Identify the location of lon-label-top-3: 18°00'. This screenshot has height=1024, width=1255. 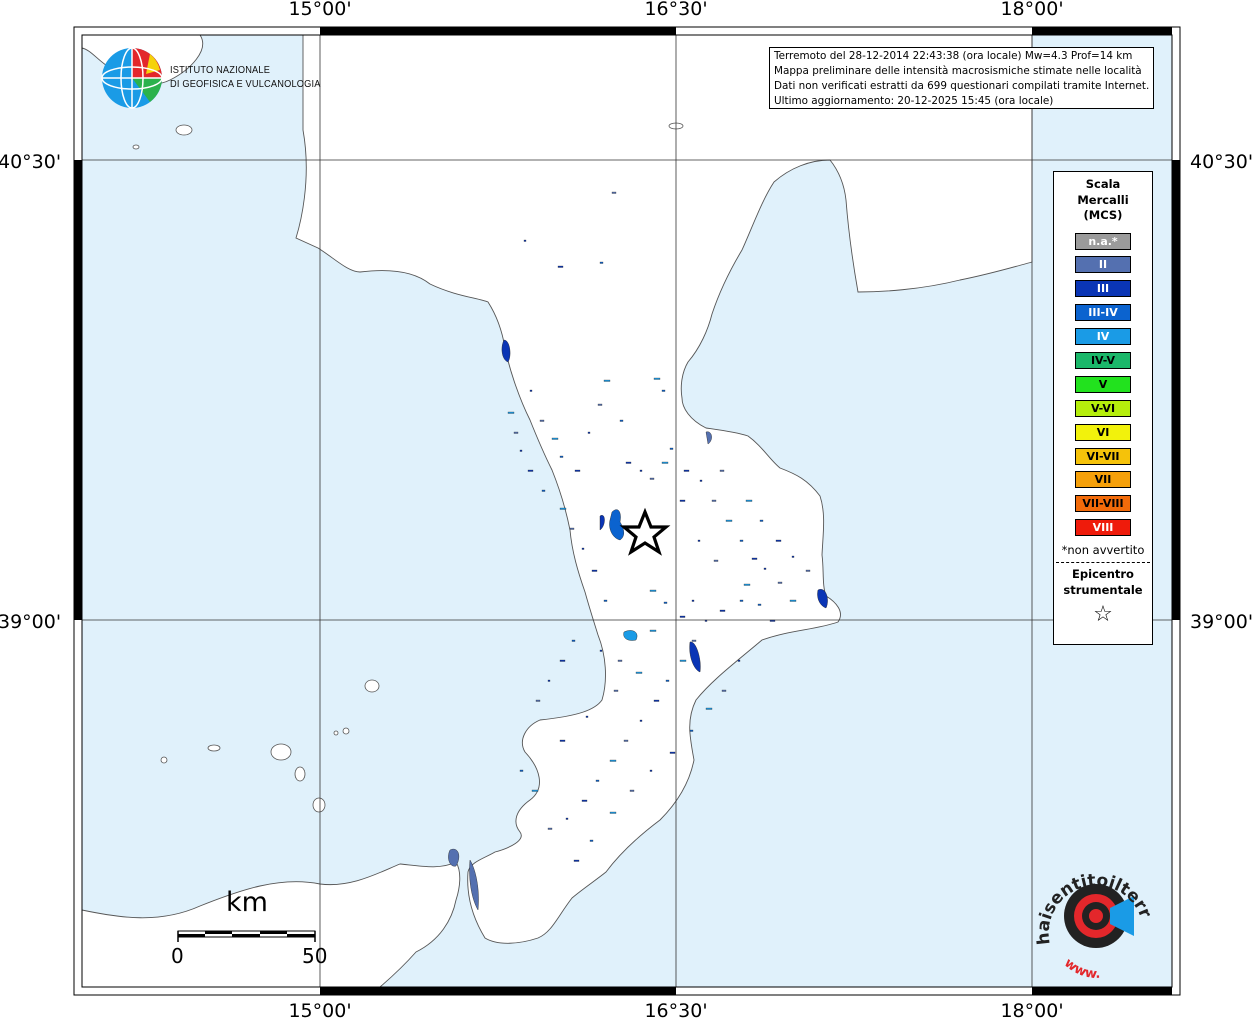
(1032, 10).